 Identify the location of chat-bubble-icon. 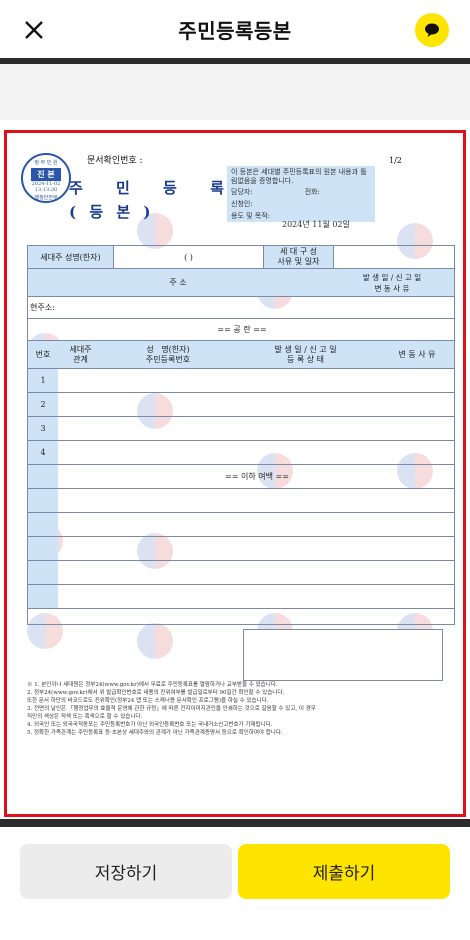
(432, 30).